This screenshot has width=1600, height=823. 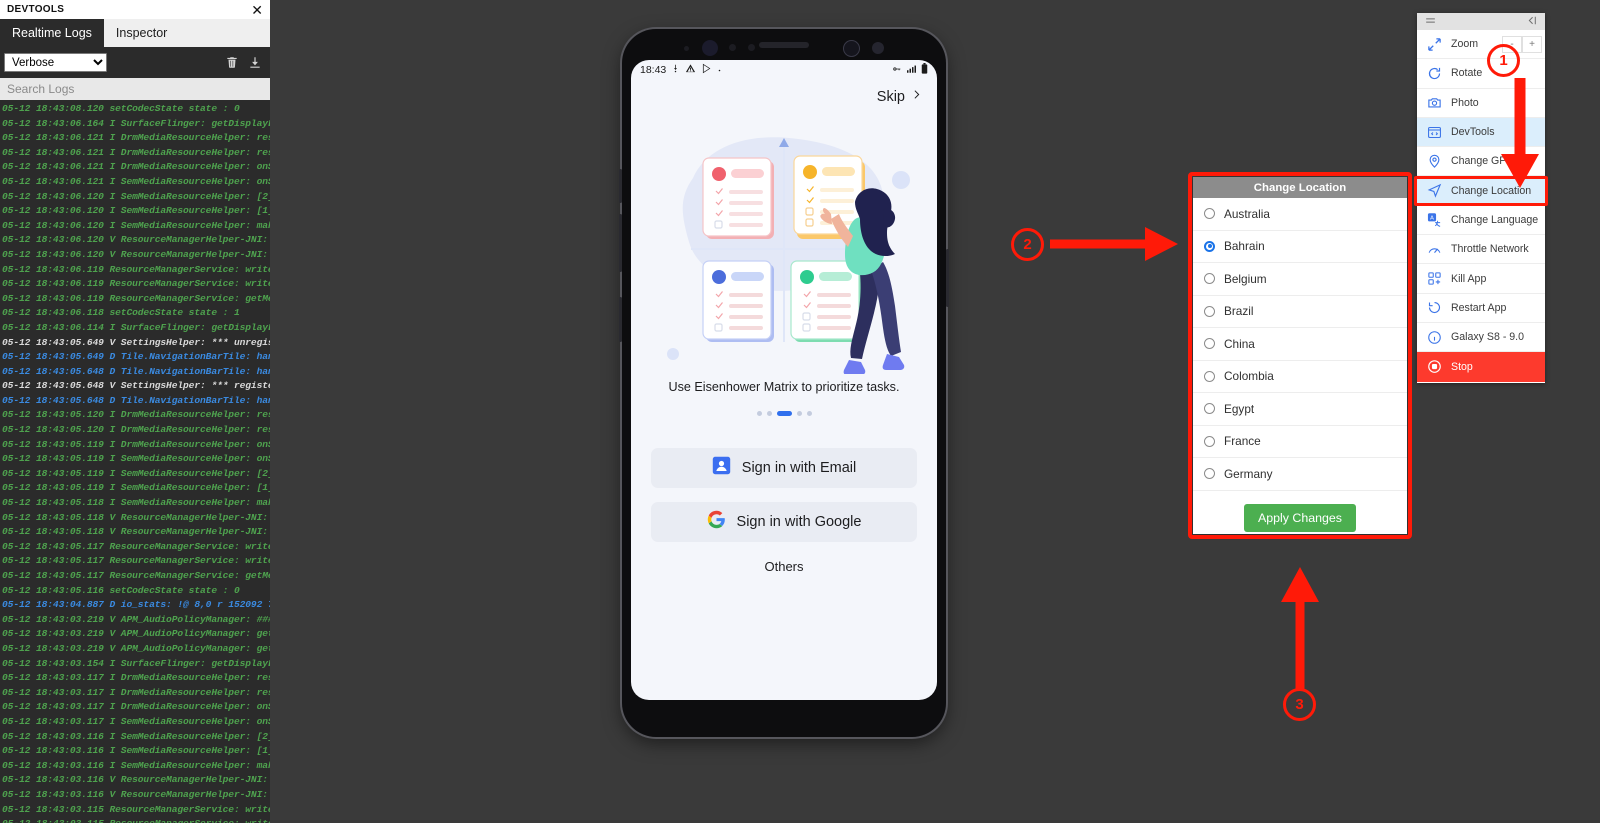 What do you see at coordinates (1481, 74) in the screenshot?
I see `toolbar-item-rotate: Rotate` at bounding box center [1481, 74].